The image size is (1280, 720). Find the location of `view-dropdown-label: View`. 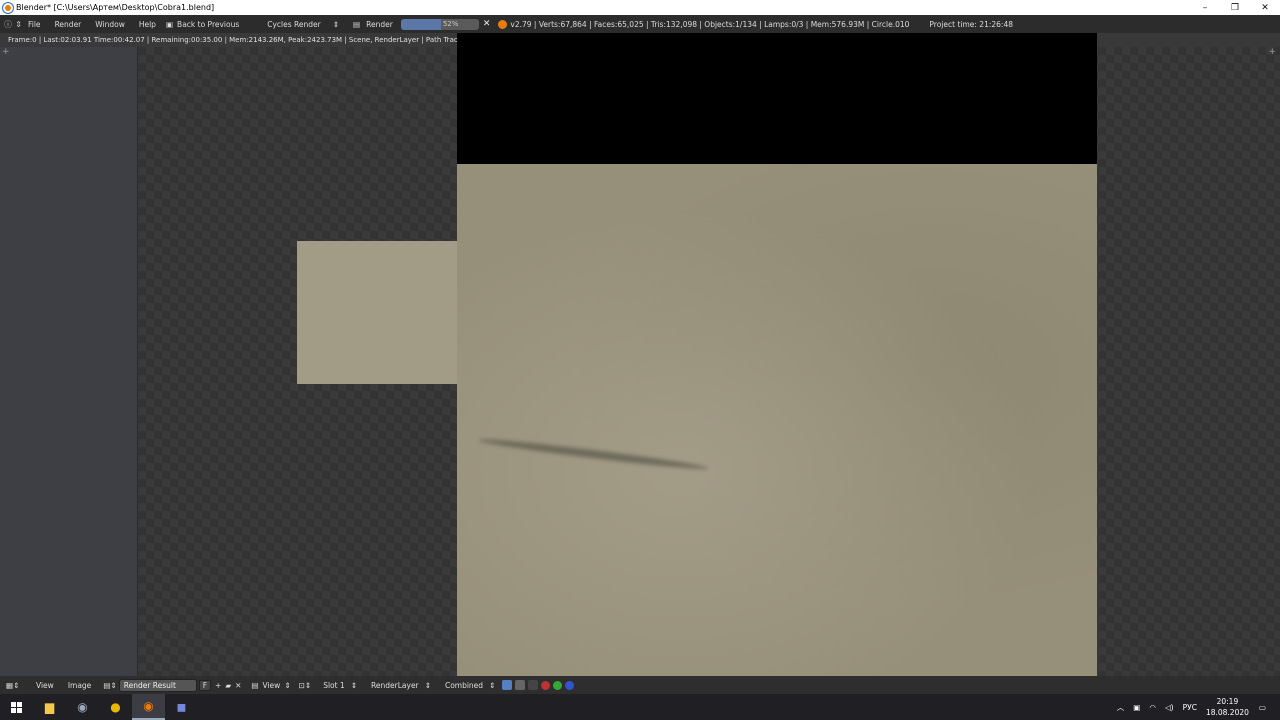

view-dropdown-label: View is located at coordinates (271, 685).